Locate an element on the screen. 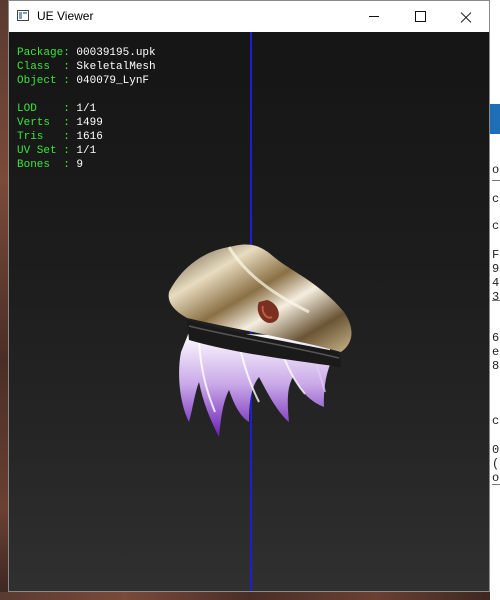 This screenshot has width=500, height=600. window-title: UE Viewer is located at coordinates (65, 16).